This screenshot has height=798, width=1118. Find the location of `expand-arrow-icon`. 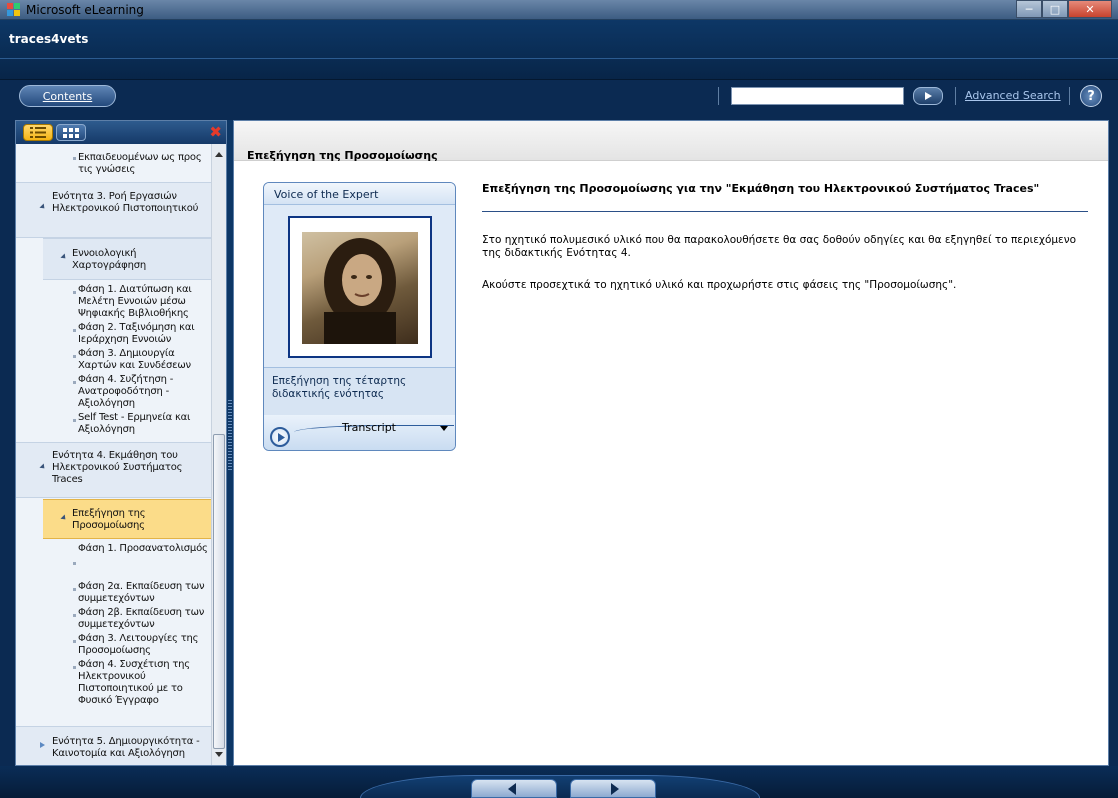

expand-arrow-icon is located at coordinates (42, 745).